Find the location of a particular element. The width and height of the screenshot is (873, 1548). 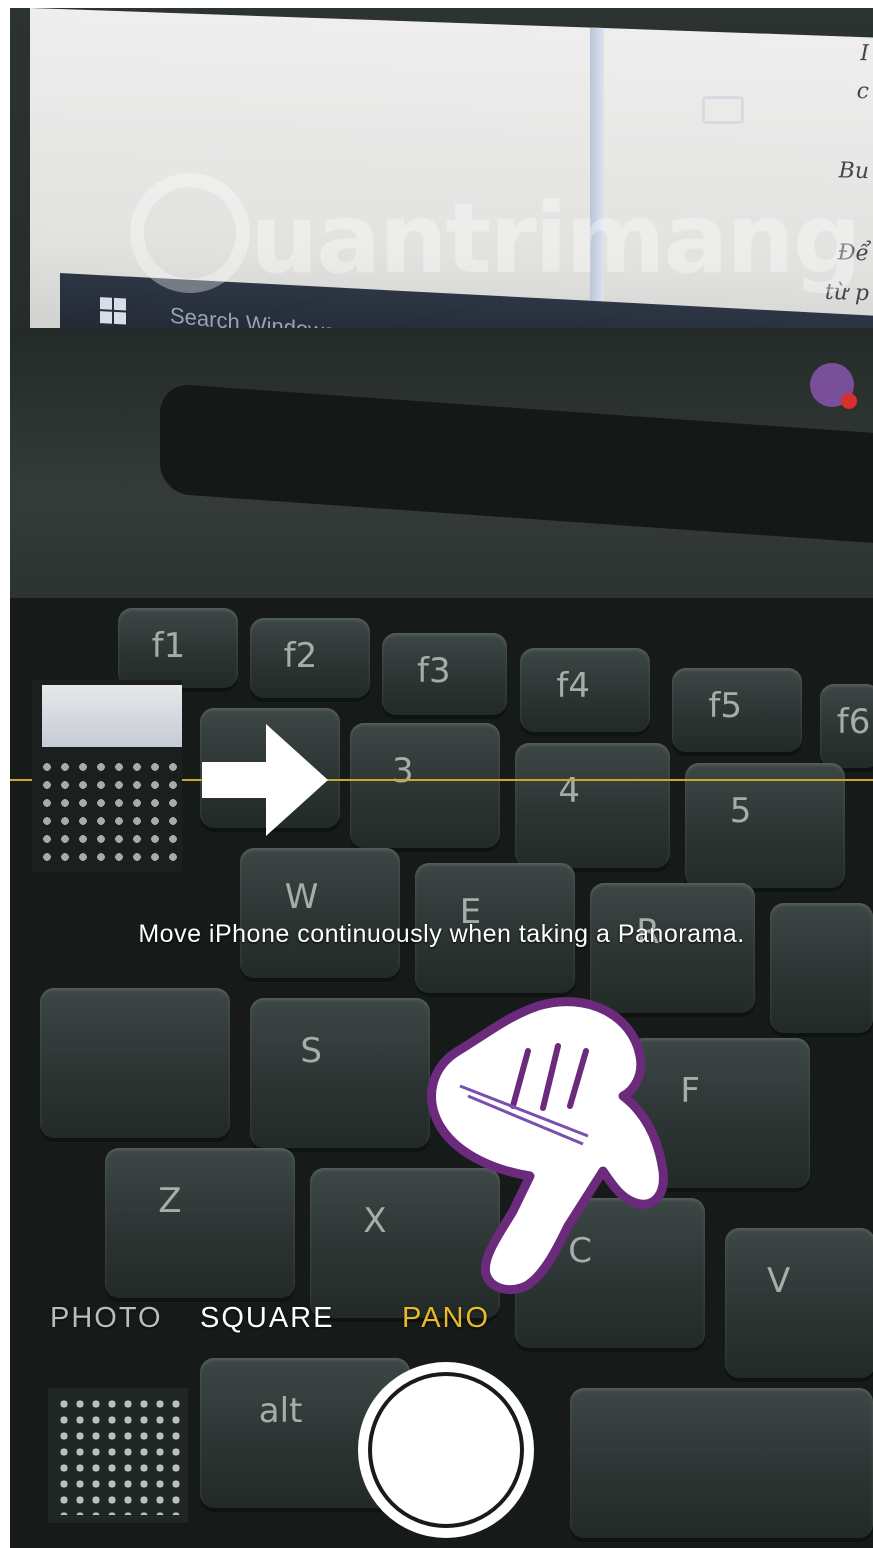

notification-badge is located at coordinates (849, 401).